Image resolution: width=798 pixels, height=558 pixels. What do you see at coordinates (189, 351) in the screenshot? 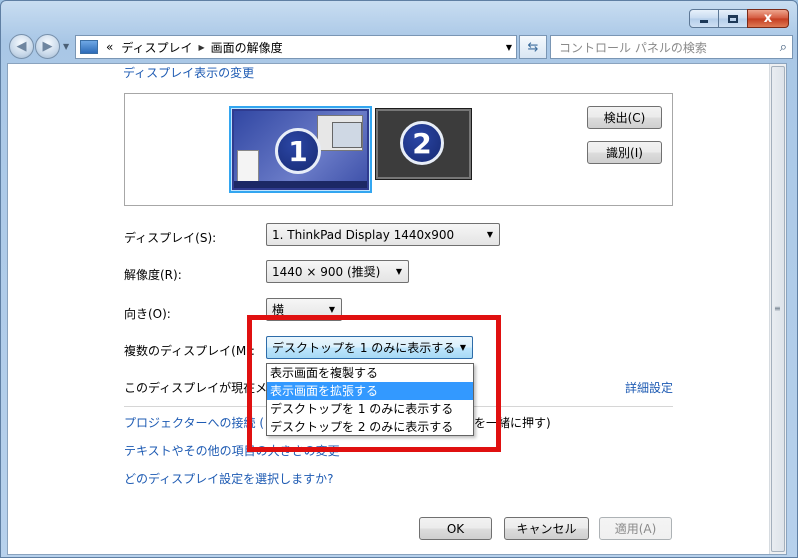
I see `multiple-displays-label: 複数のディスプレイ(M):` at bounding box center [189, 351].